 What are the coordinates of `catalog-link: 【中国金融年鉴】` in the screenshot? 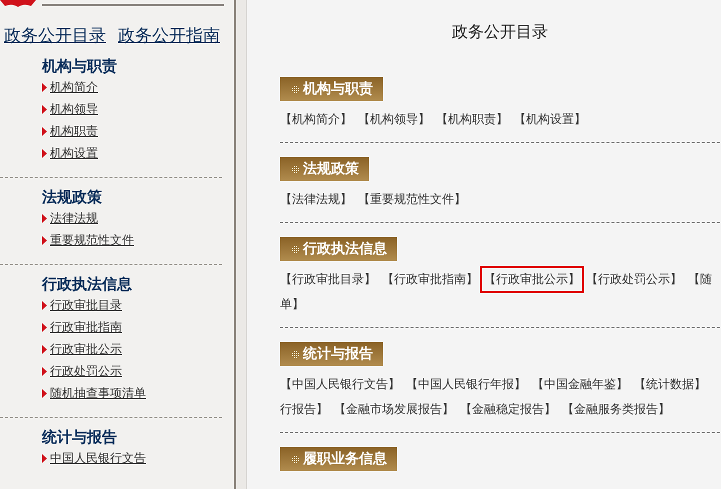 It's located at (580, 384).